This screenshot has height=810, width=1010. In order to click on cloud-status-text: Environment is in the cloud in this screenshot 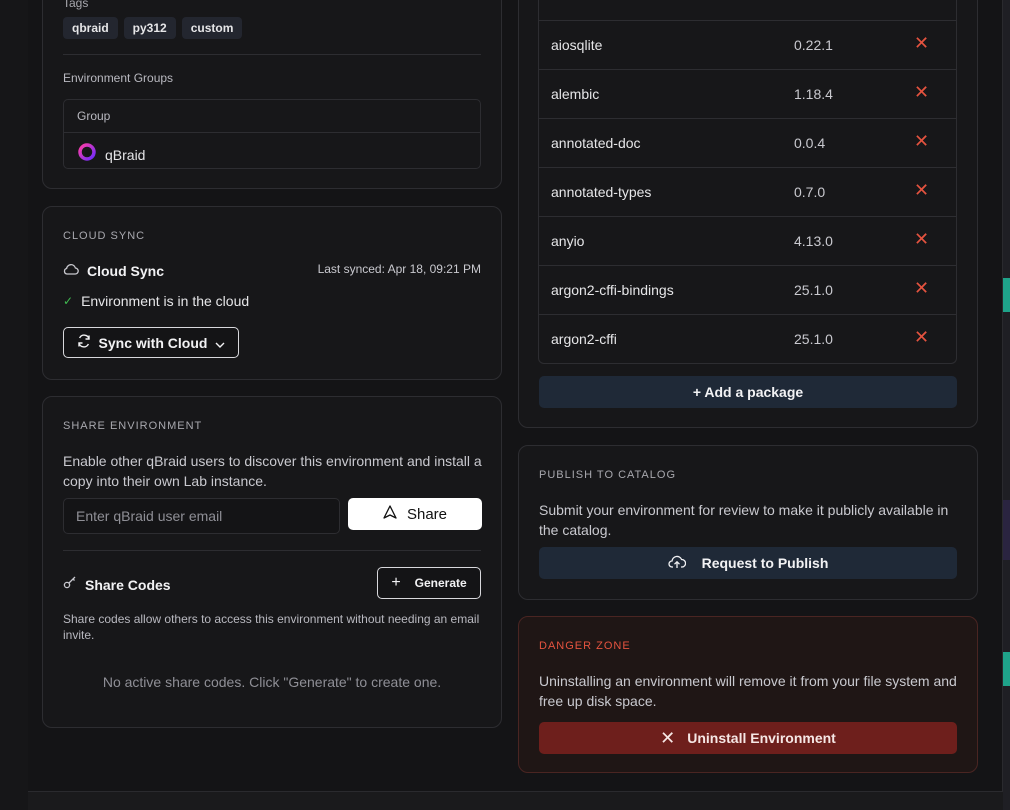, I will do `click(165, 301)`.